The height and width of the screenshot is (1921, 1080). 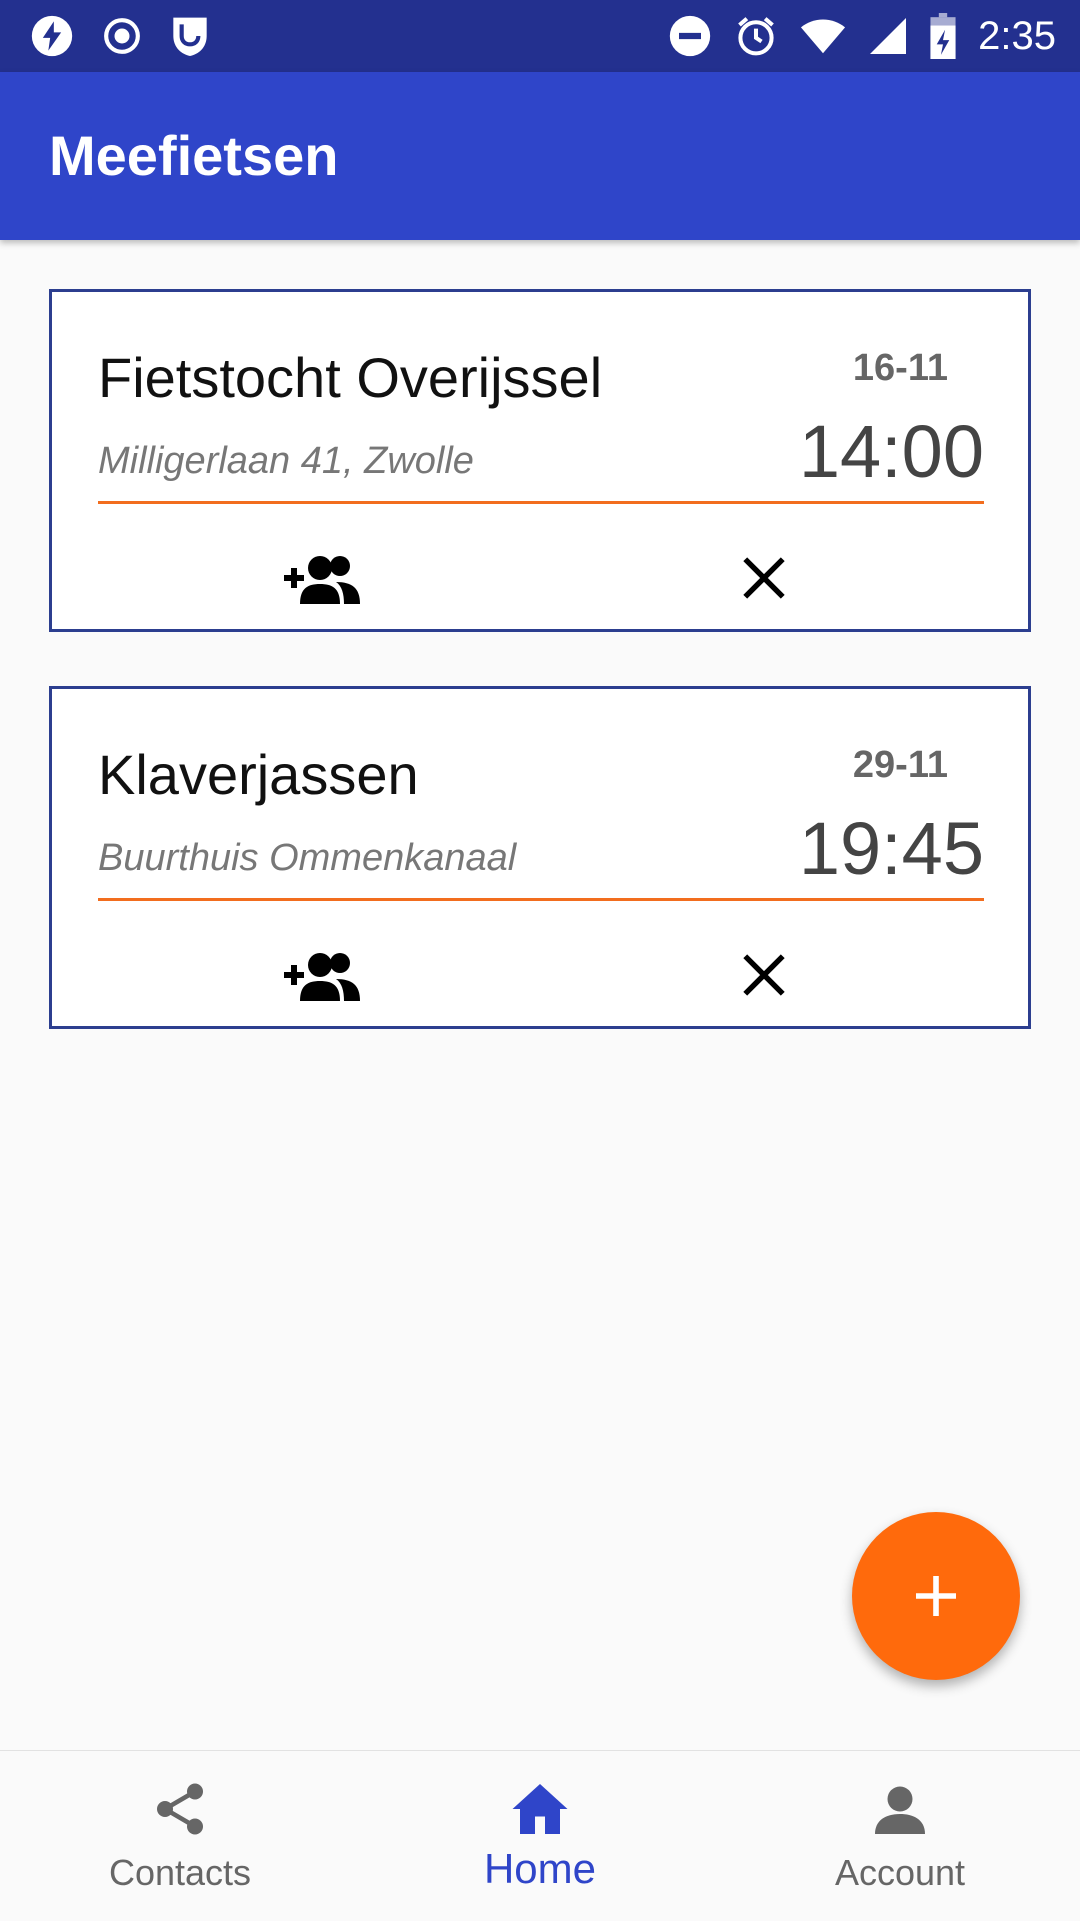 I want to click on add-event-button, so click(x=936, y=1596).